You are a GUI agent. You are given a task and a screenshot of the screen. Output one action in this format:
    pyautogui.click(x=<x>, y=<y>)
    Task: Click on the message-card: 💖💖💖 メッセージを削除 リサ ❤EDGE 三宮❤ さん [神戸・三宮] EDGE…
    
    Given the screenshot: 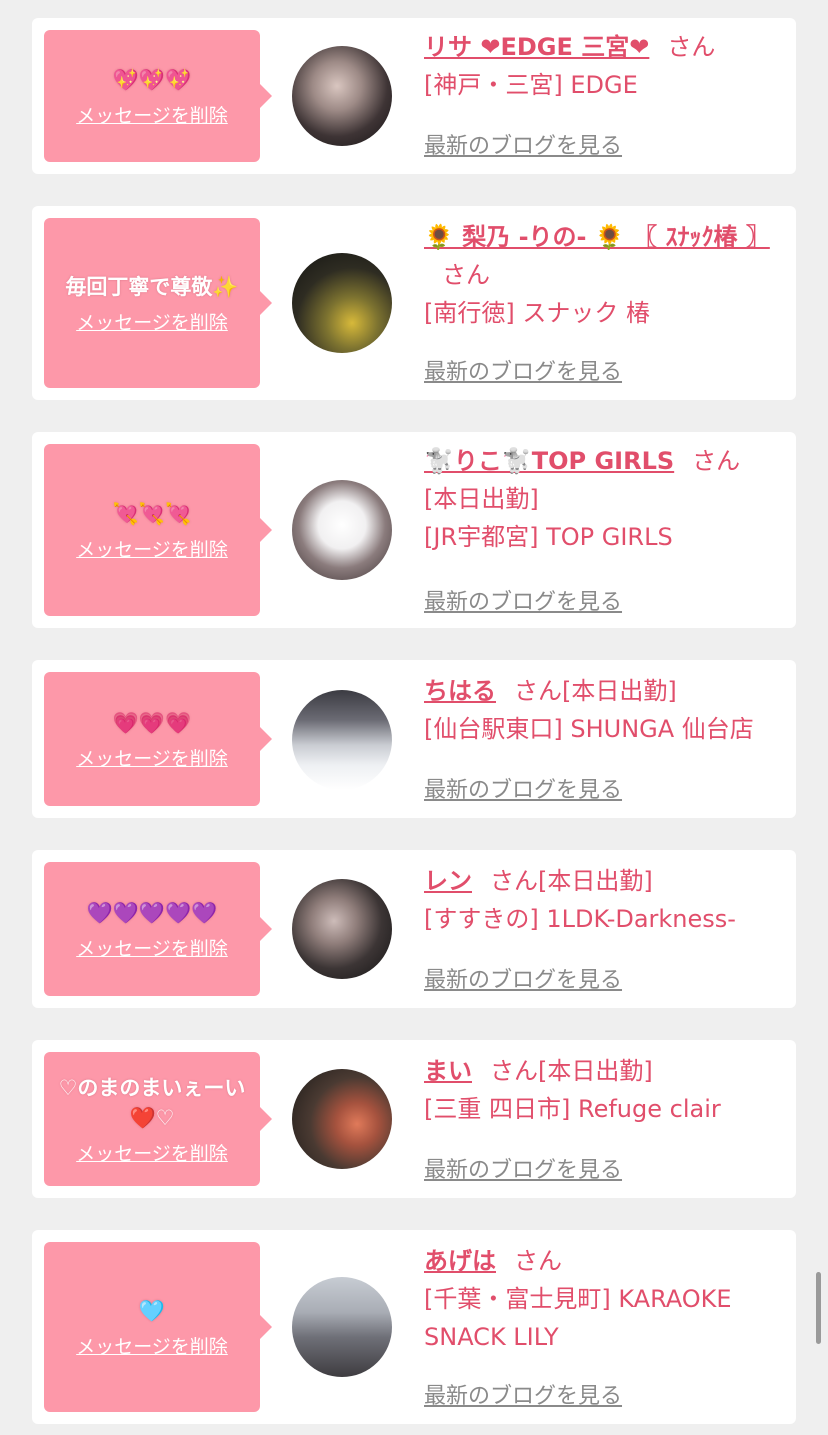 What is the action you would take?
    pyautogui.click(x=414, y=96)
    